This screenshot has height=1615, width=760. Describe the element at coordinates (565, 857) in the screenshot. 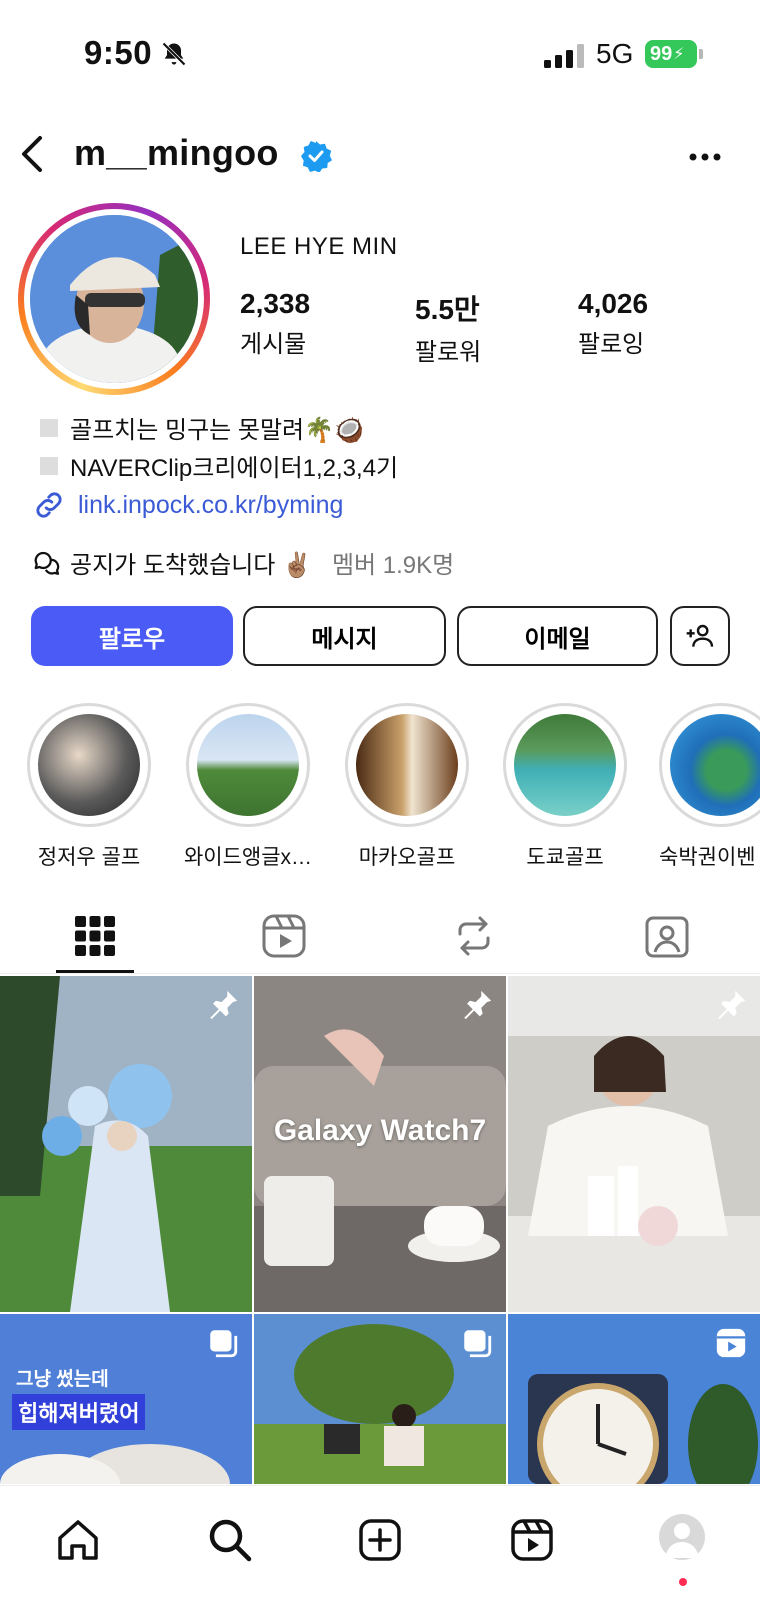

I see `highlight-label: 도쿄골프` at that location.